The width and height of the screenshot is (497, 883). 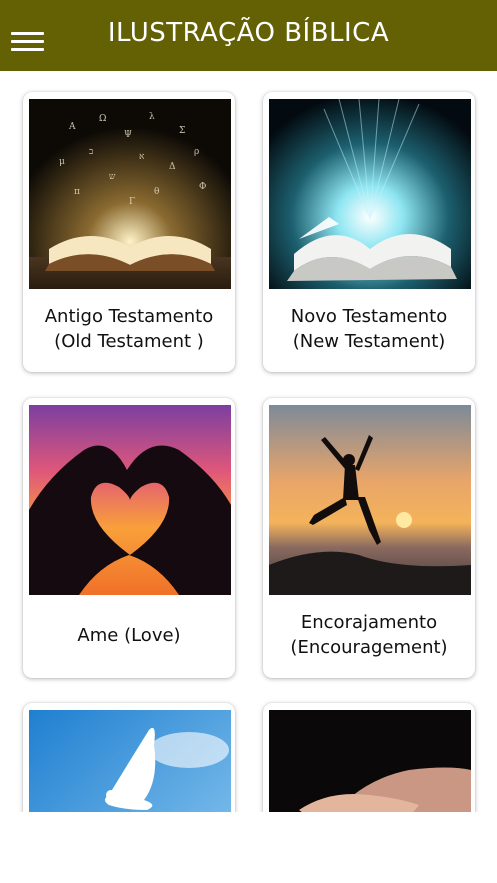 I want to click on app-header: ILUSTRAÇÃO BÍBLICA, so click(x=248, y=35).